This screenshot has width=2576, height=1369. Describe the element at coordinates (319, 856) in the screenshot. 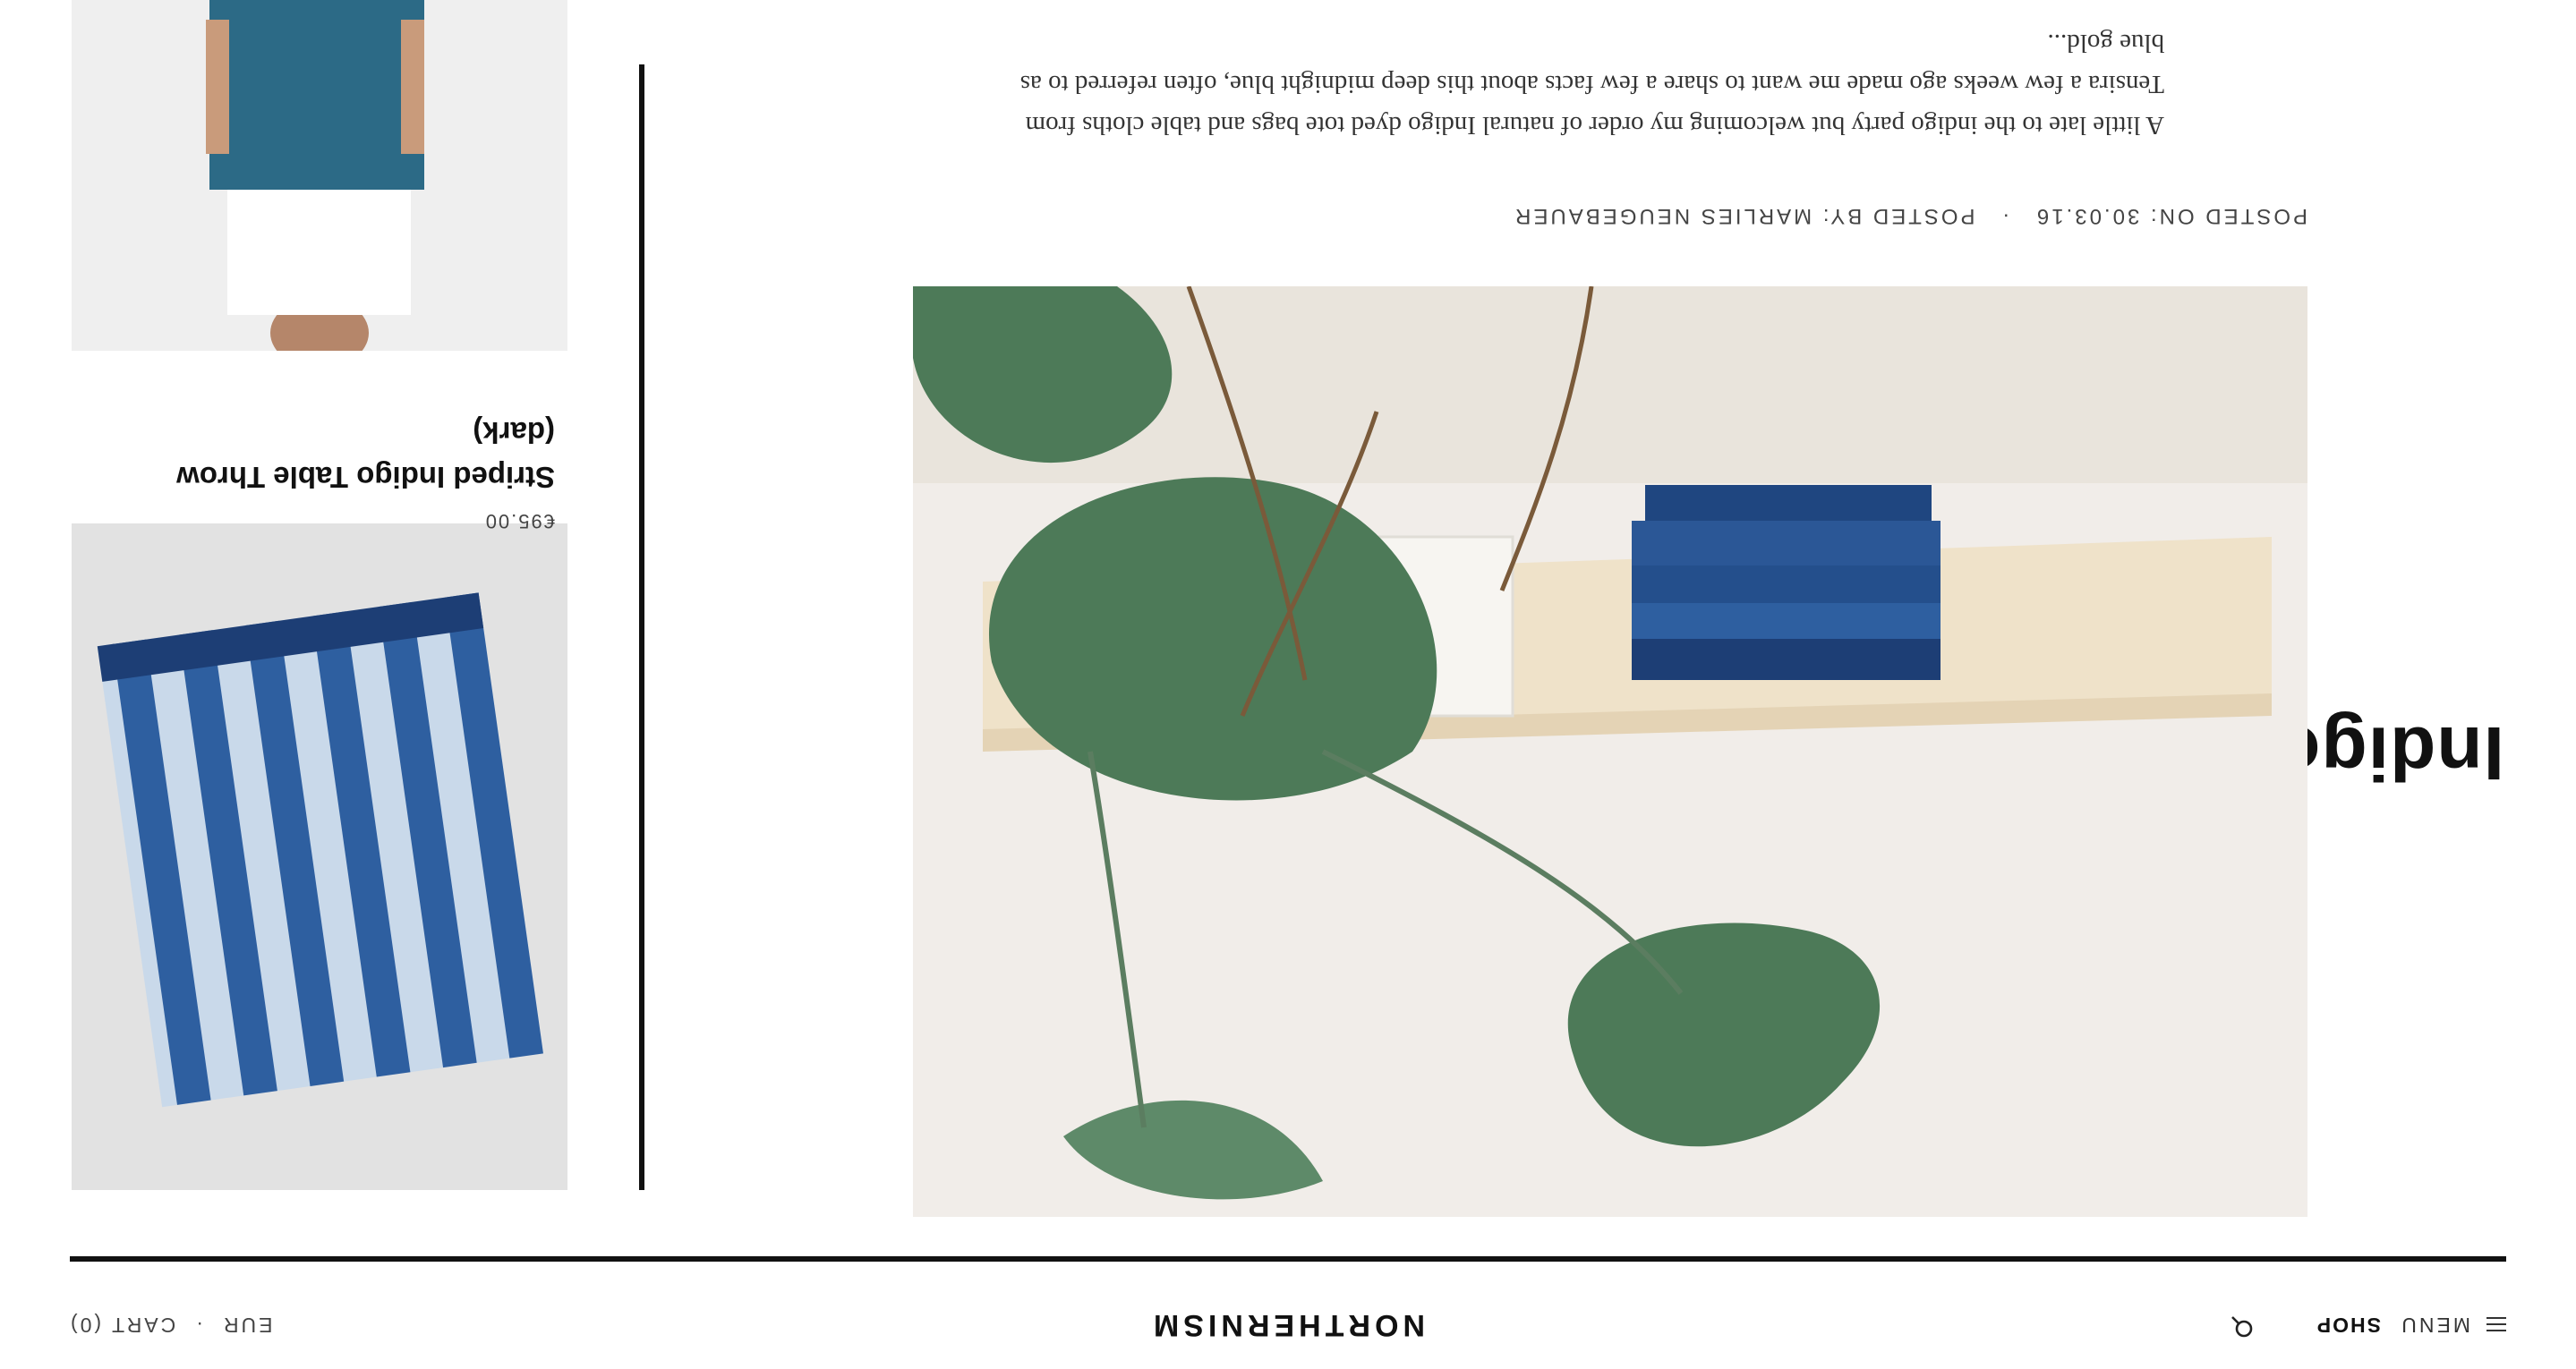

I see `product-image` at that location.